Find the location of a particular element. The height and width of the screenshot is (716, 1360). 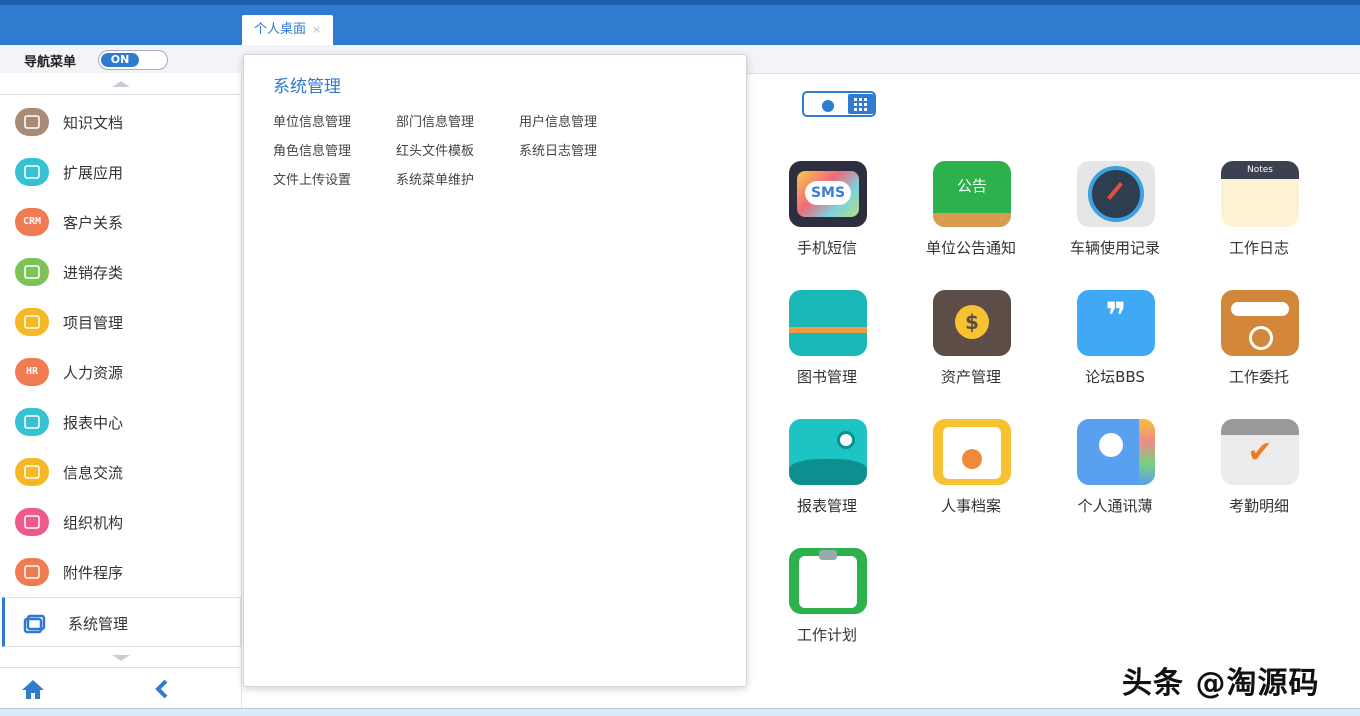

sidebar-item-8: 组织机构 is located at coordinates (120, 522).